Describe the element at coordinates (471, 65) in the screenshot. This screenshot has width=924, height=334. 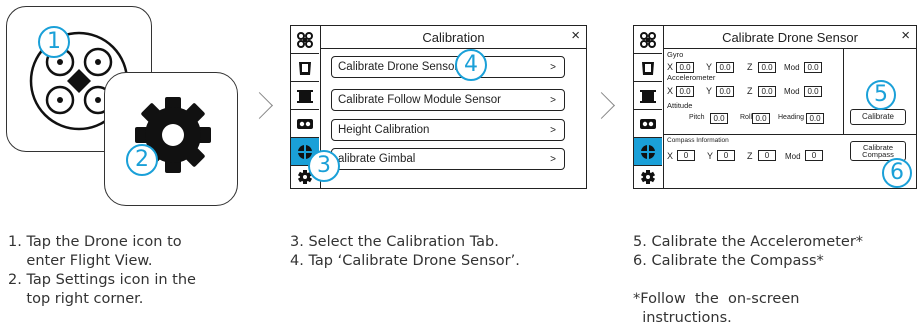
I see `step-badge-4: 4` at that location.